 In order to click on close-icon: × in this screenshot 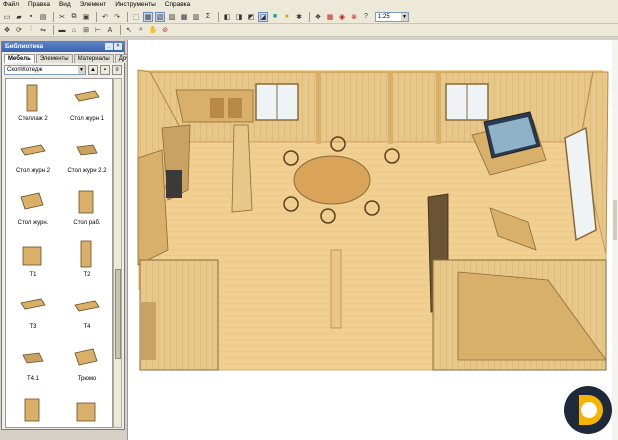, I will do `click(118, 46)`.